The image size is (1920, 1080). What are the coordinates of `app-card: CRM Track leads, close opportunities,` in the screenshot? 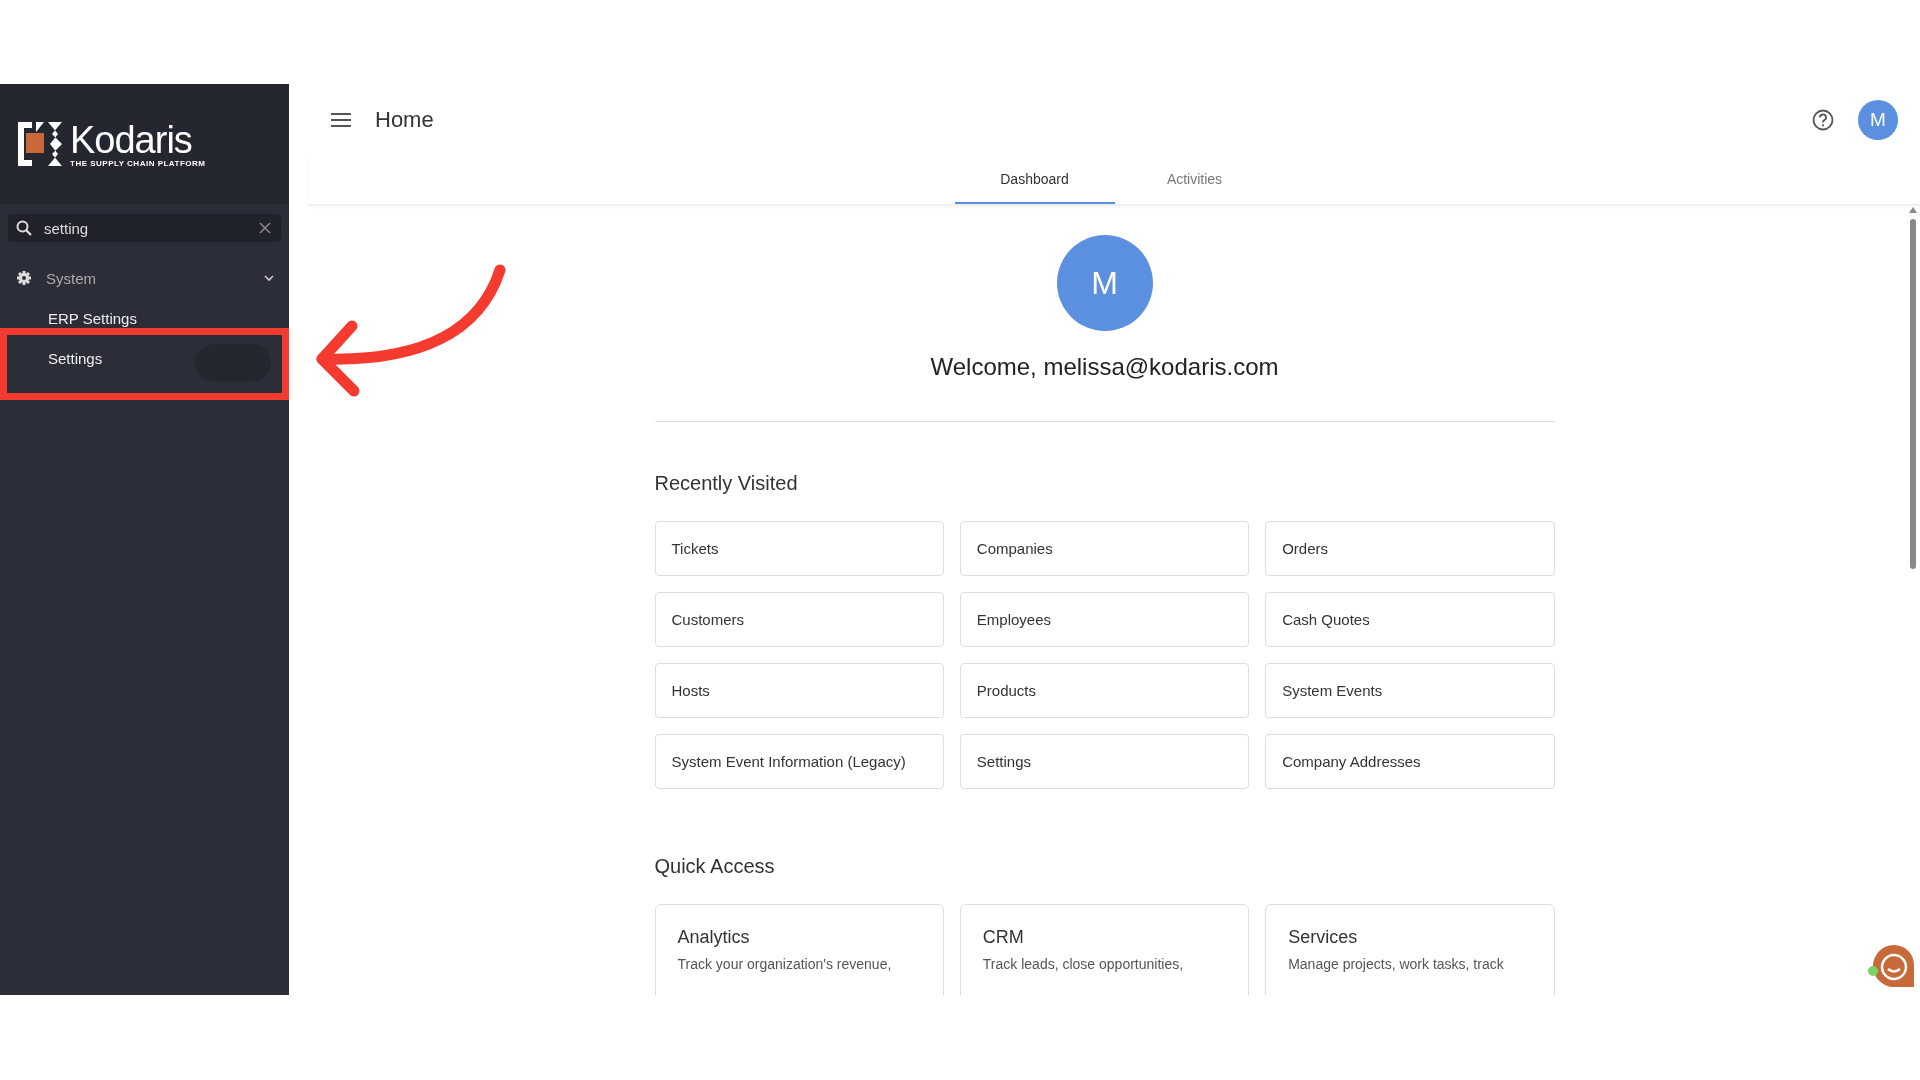 It's located at (1104, 949).